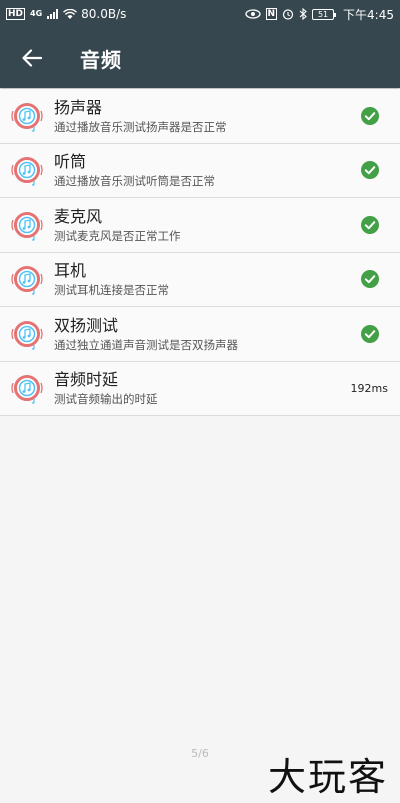  I want to click on clock: 下午4:45, so click(368, 14).